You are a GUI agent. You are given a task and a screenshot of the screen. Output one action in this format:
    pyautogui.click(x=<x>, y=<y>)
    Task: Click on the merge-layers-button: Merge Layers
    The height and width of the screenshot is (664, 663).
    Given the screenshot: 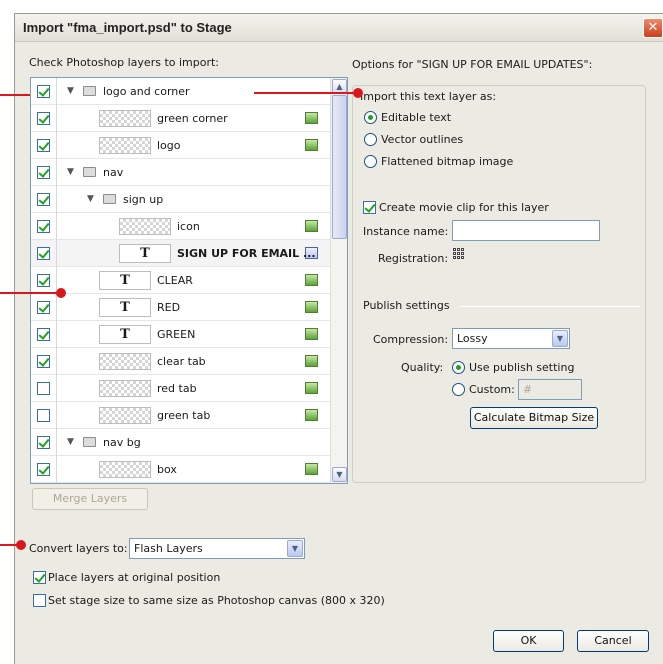 What is the action you would take?
    pyautogui.click(x=90, y=499)
    